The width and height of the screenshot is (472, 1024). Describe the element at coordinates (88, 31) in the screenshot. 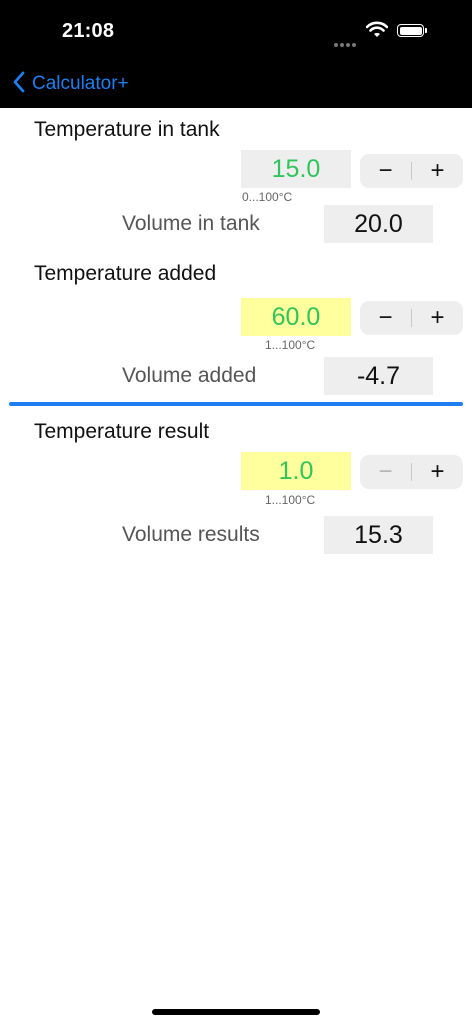

I see `status-time: 21:08` at that location.